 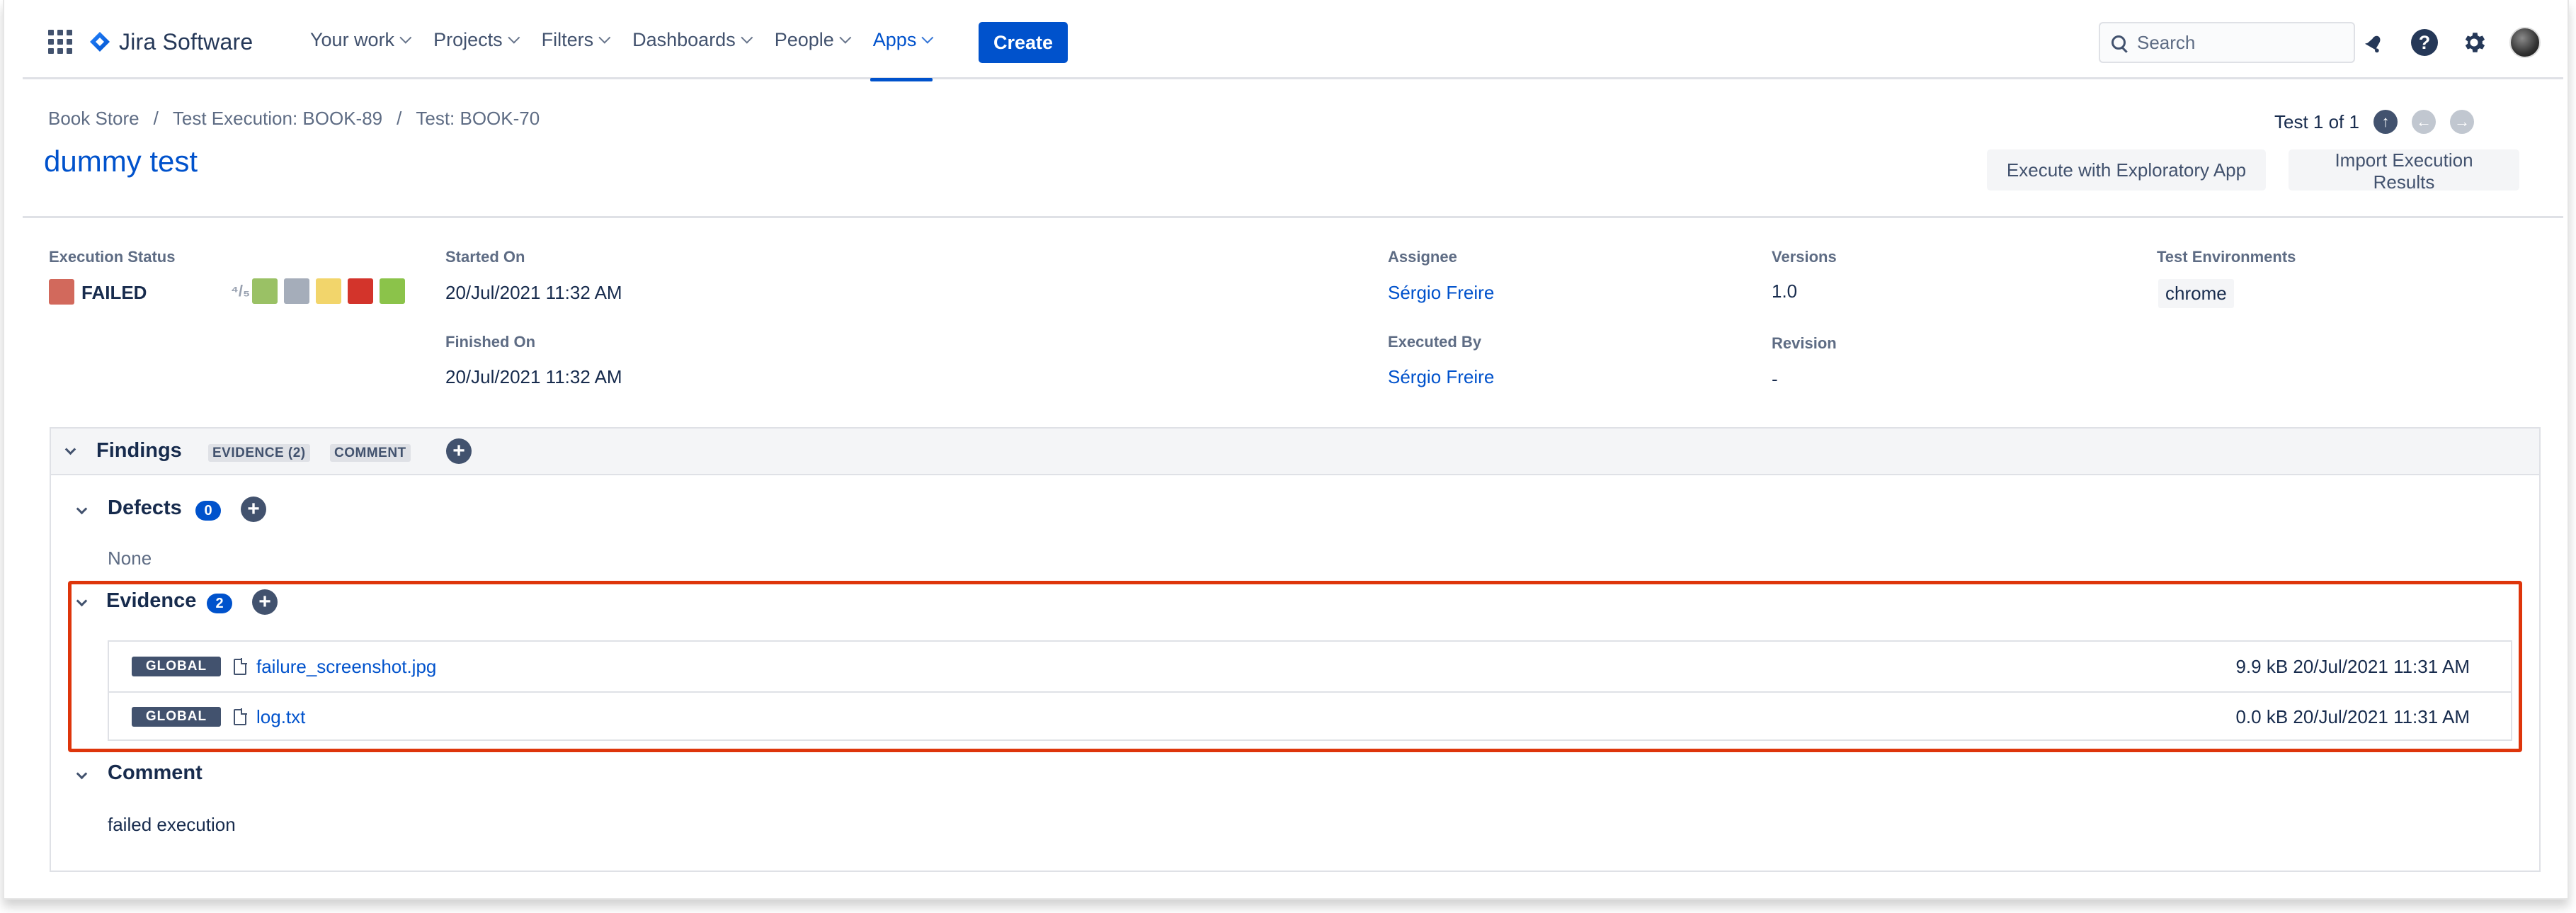 I want to click on app-switcher-icon, so click(x=60, y=42).